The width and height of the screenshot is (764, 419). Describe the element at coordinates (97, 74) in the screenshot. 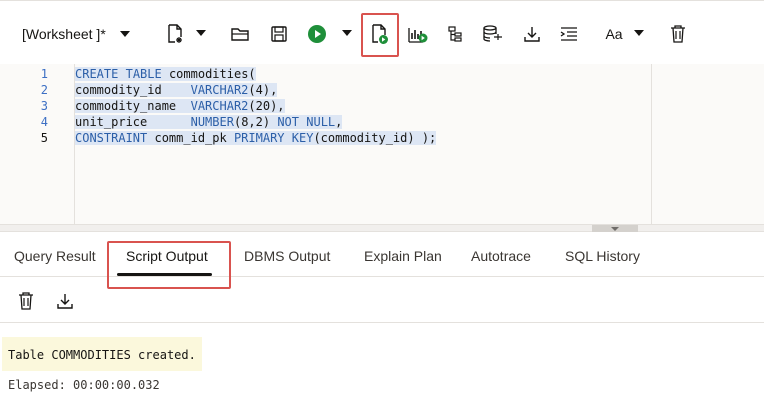

I see `code-keyword: CREATE` at that location.